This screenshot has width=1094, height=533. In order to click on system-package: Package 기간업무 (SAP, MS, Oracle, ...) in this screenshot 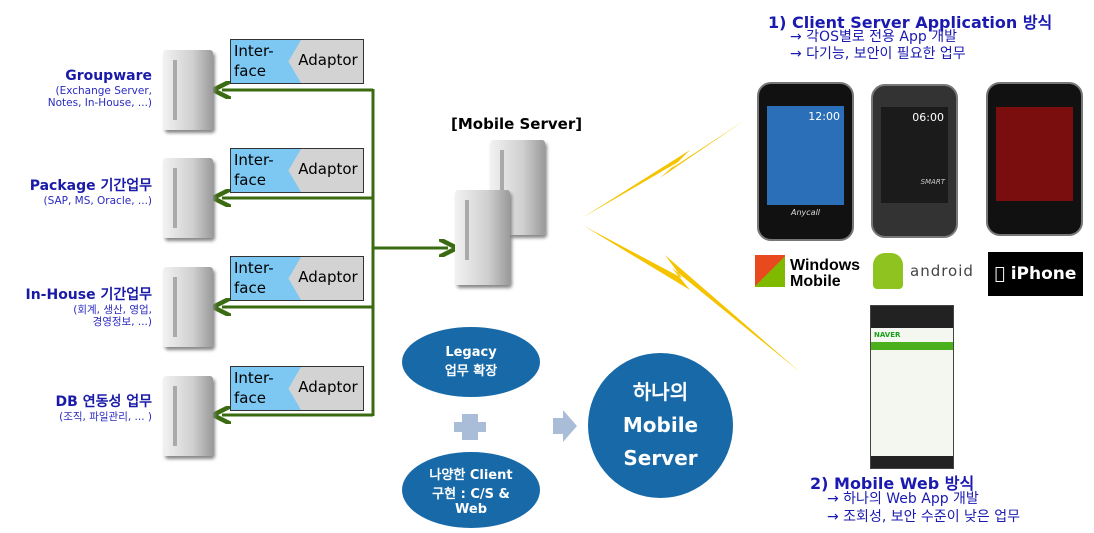, I will do `click(91, 192)`.